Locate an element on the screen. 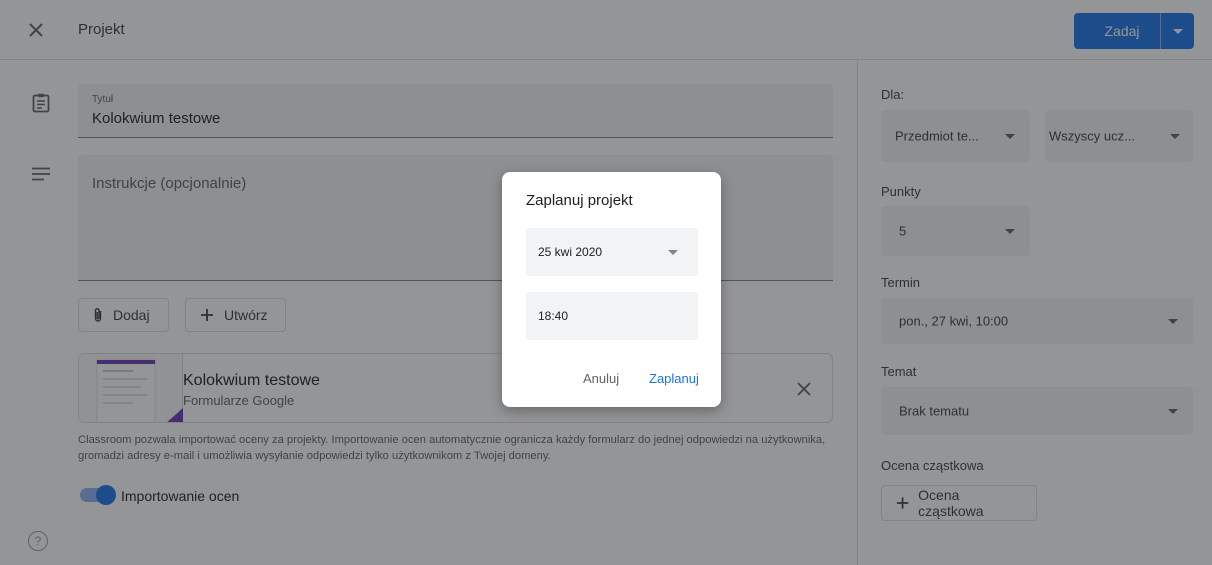 The height and width of the screenshot is (565, 1212). dialog-title: Zaplanuj projekt is located at coordinates (579, 200).